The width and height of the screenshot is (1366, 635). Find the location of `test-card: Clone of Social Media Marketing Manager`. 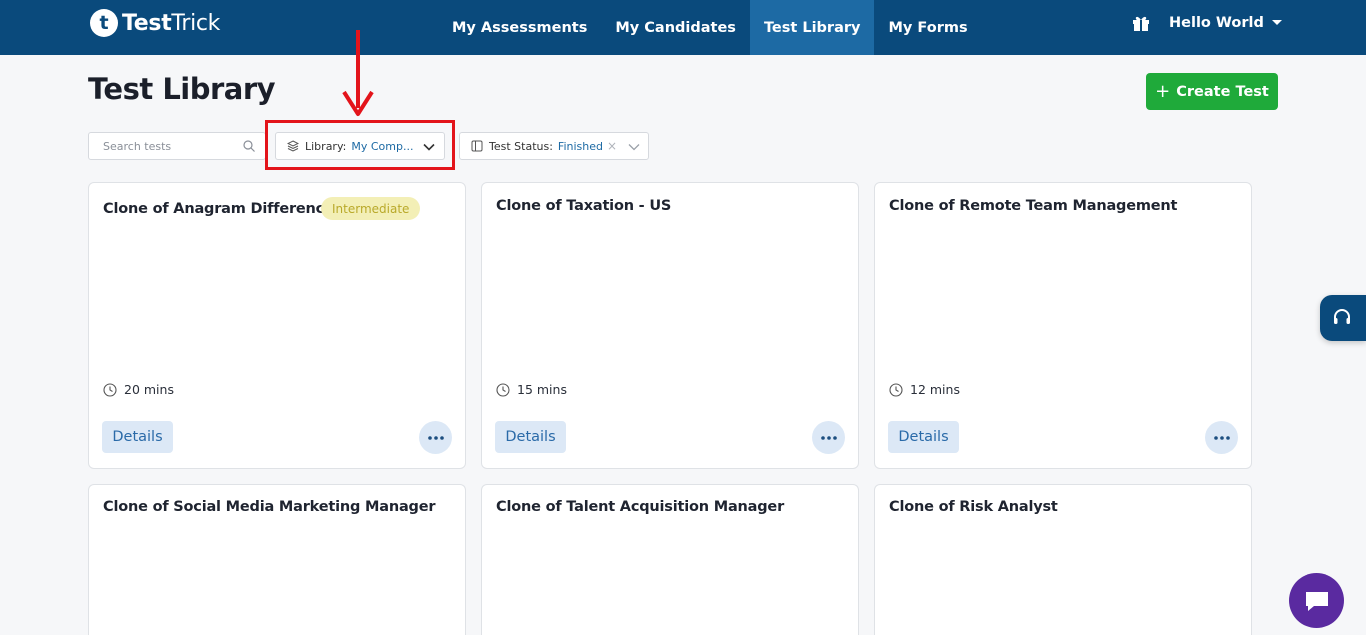

test-card: Clone of Social Media Marketing Manager is located at coordinates (277, 559).